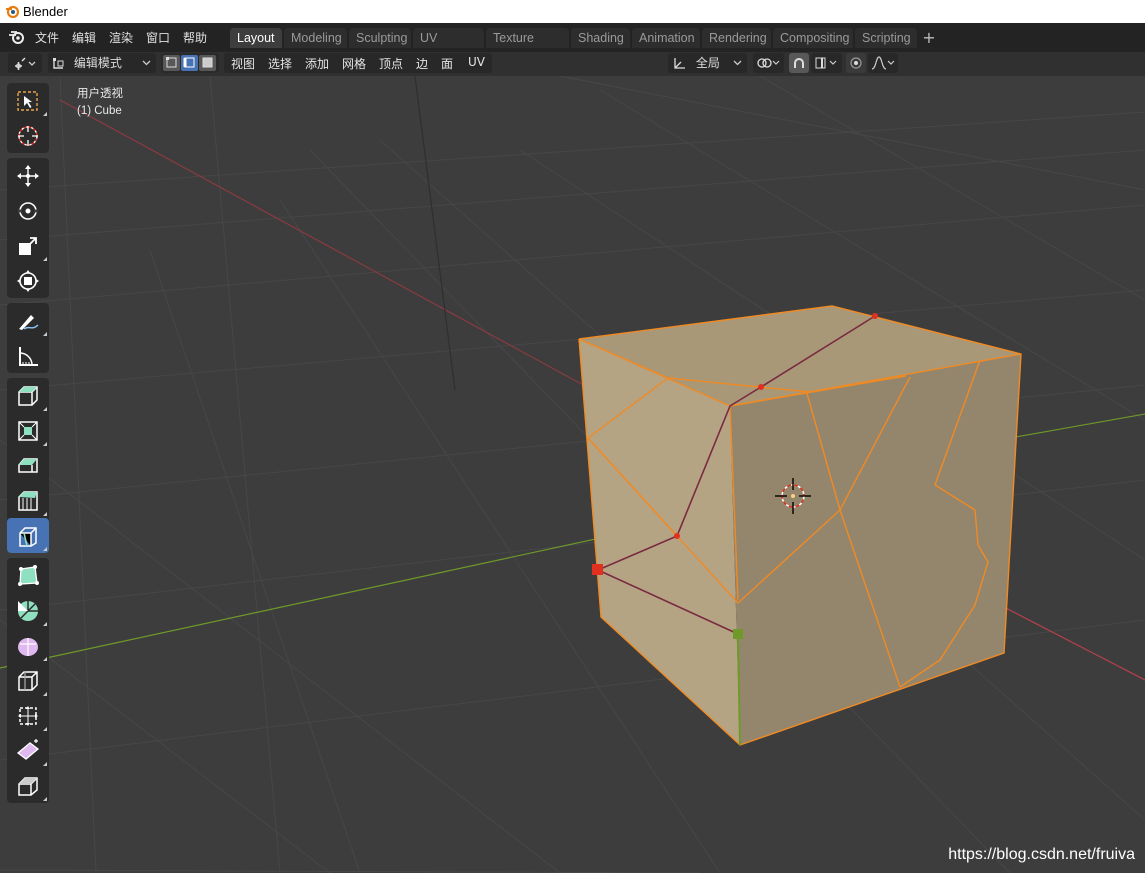 The image size is (1145, 873). Describe the element at coordinates (883, 63) in the screenshot. I see `falloff-dropdown` at that location.